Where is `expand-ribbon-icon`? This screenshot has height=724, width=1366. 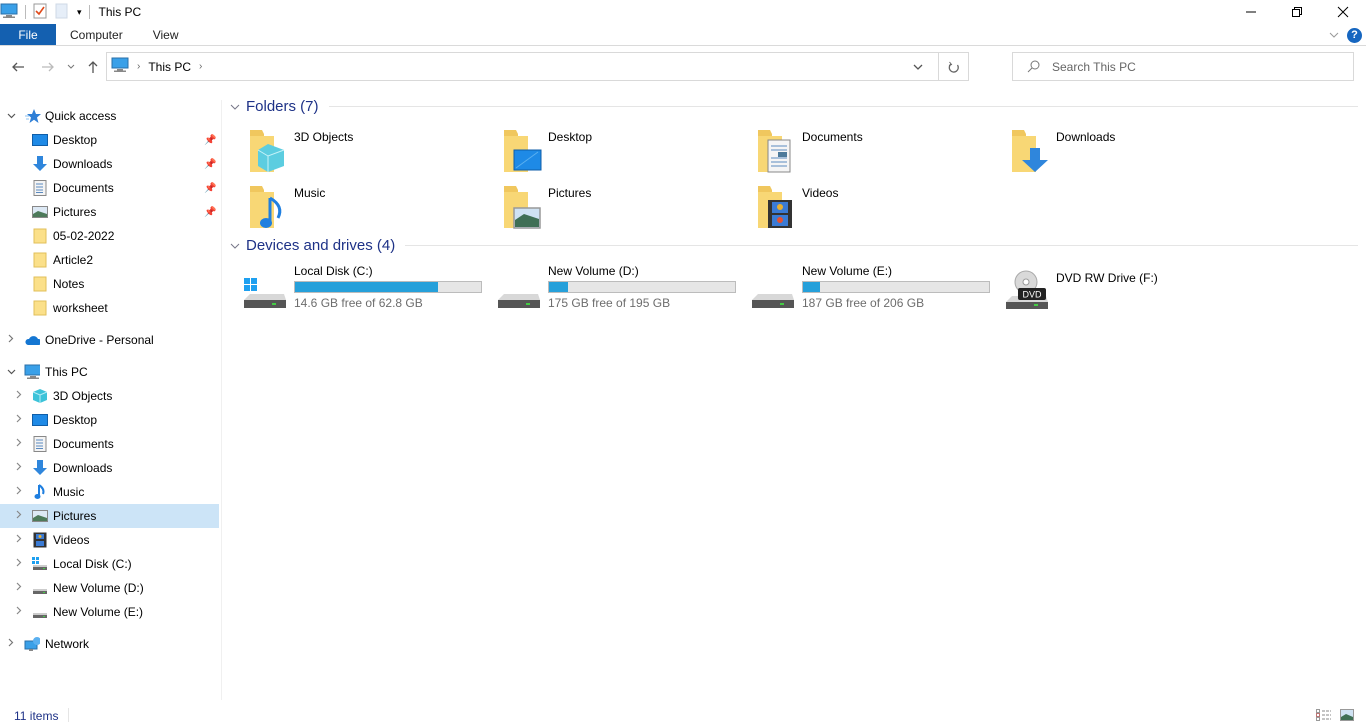 expand-ribbon-icon is located at coordinates (1334, 35).